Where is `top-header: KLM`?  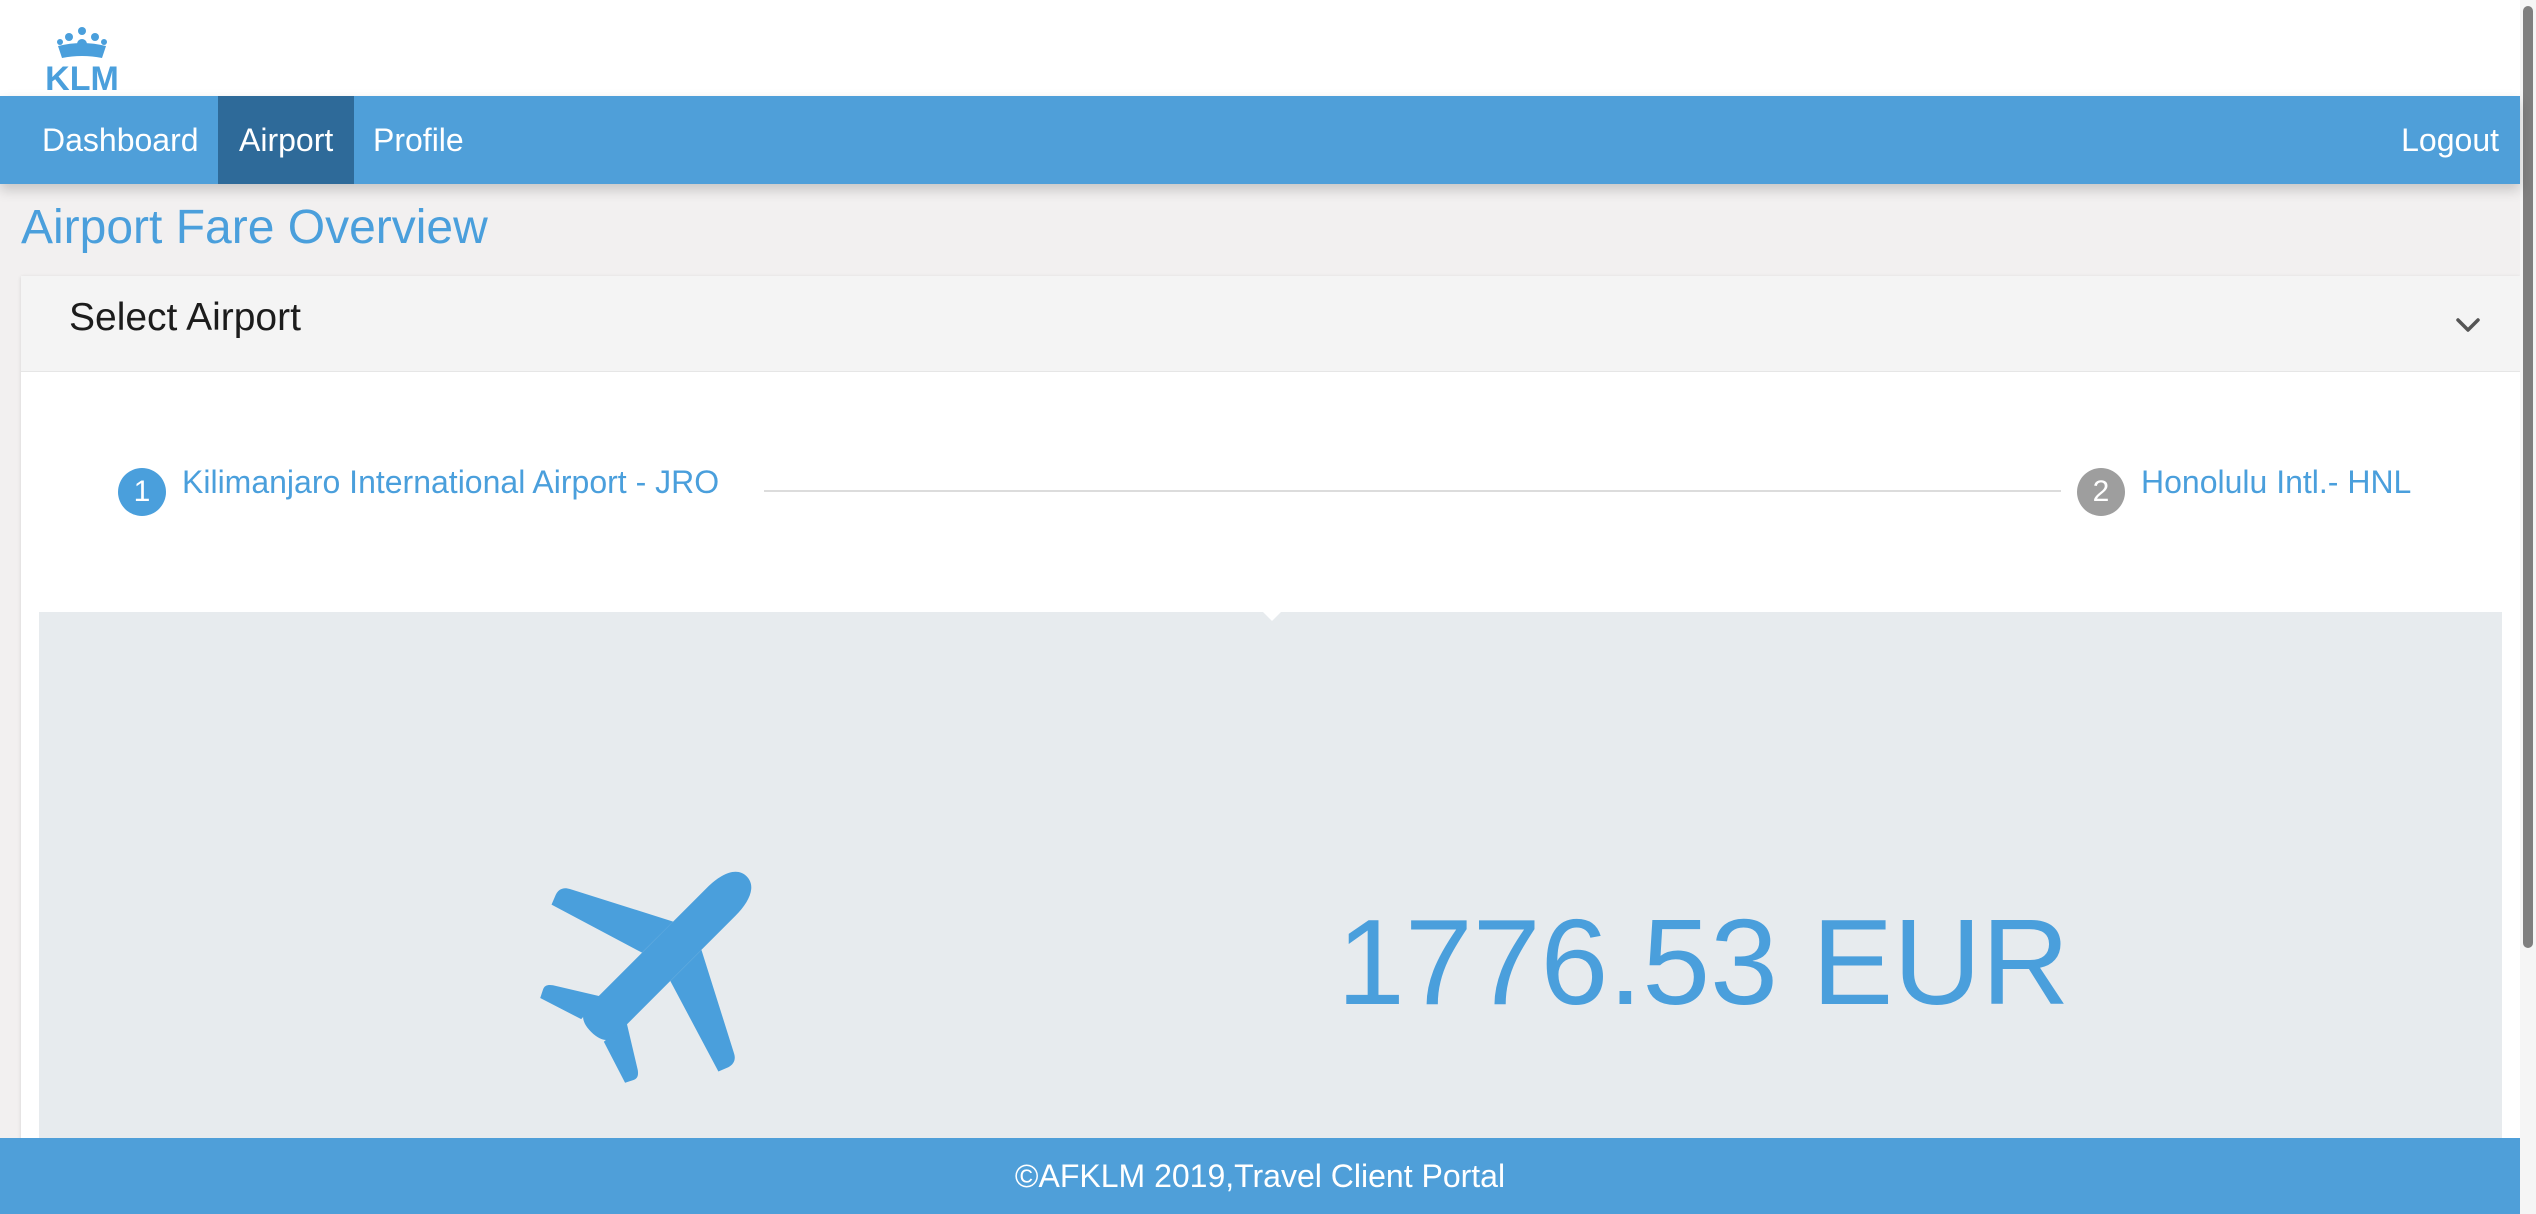
top-header: KLM is located at coordinates (1260, 48).